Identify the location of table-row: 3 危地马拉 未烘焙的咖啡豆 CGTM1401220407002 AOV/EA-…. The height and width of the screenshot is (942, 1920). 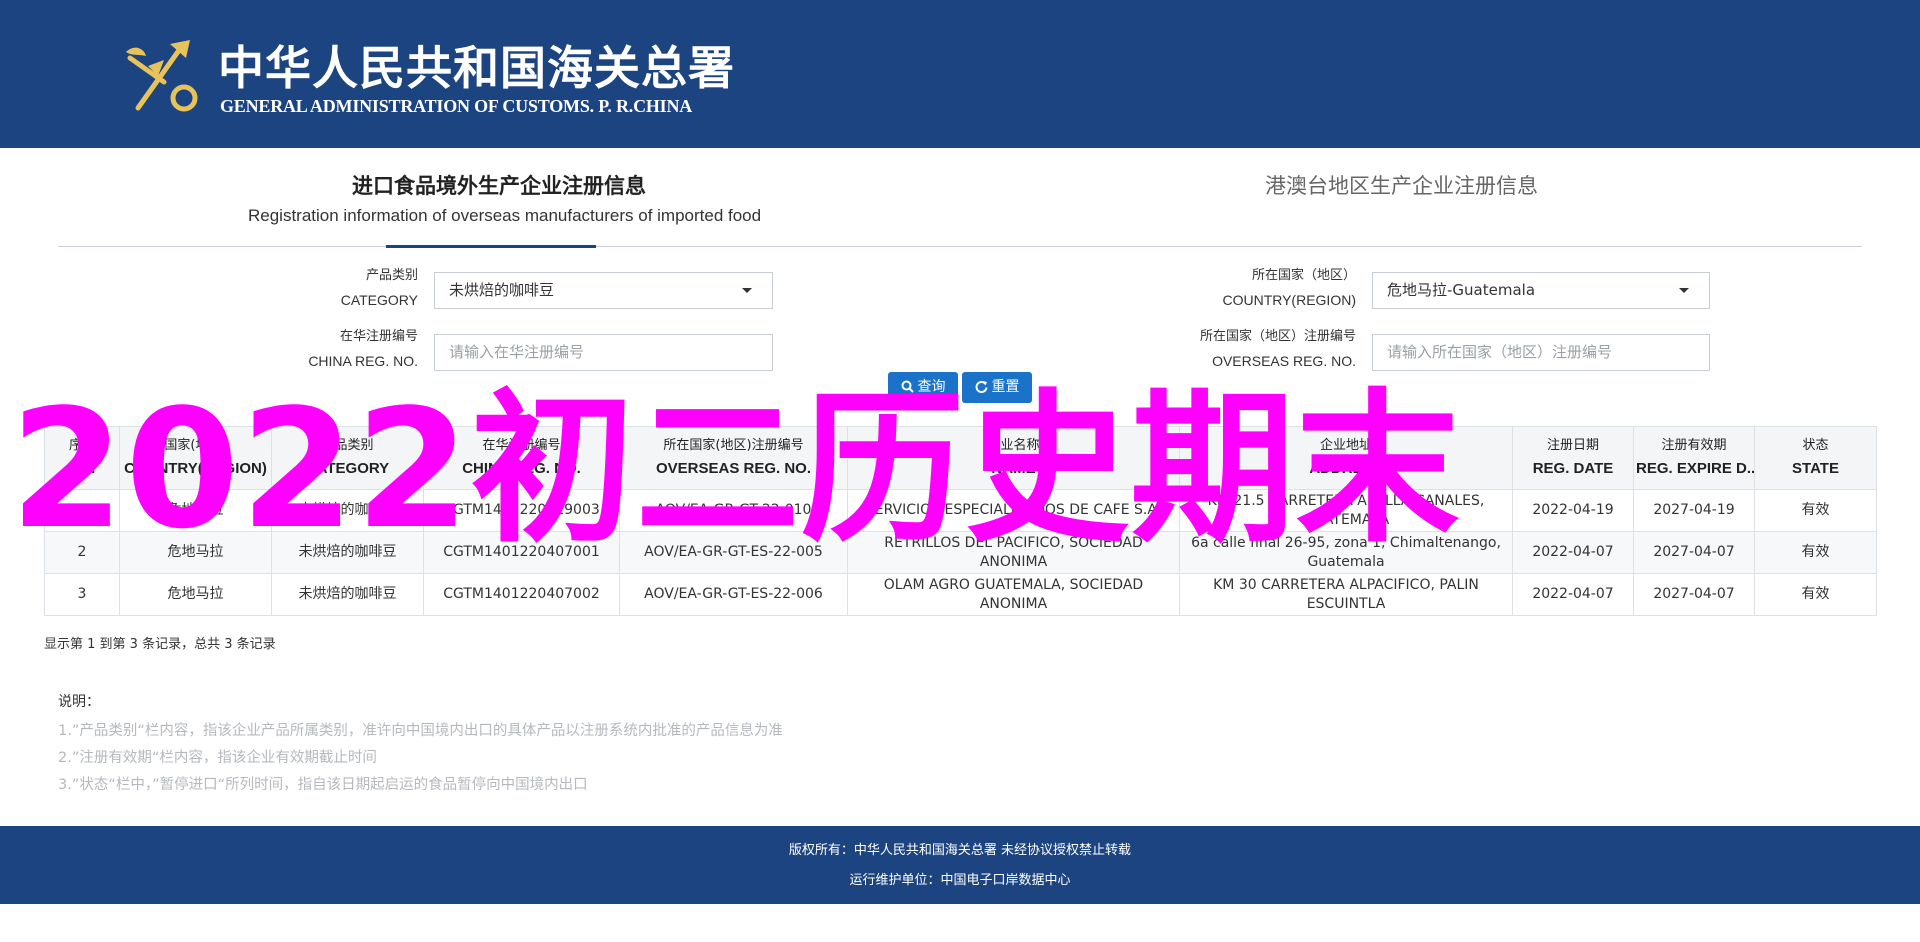
(960, 594).